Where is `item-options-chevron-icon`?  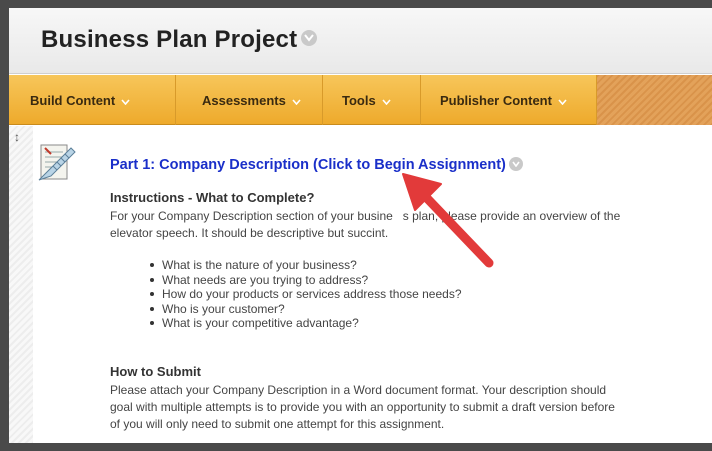 item-options-chevron-icon is located at coordinates (515, 164).